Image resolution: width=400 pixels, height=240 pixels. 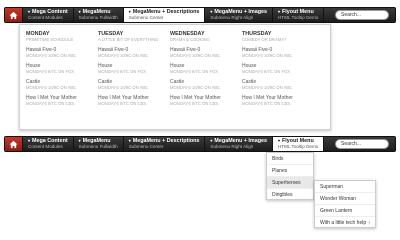 What do you see at coordinates (290, 159) in the screenshot?
I see `dropdown-item-birds: Birds` at bounding box center [290, 159].